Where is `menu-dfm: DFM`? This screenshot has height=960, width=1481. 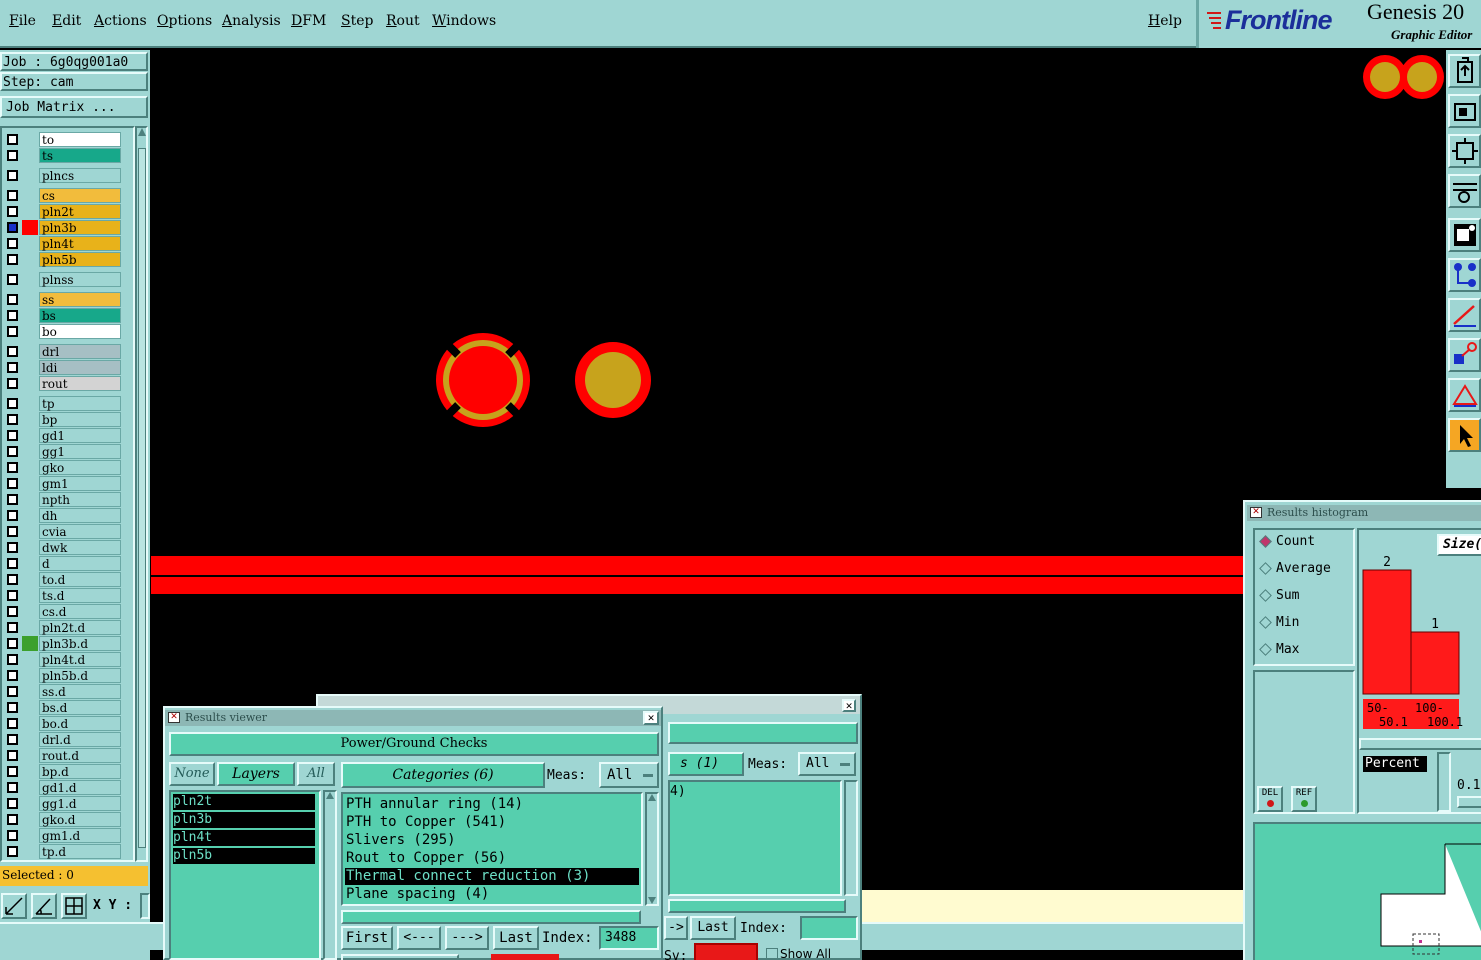
menu-dfm: DFM is located at coordinates (308, 21).